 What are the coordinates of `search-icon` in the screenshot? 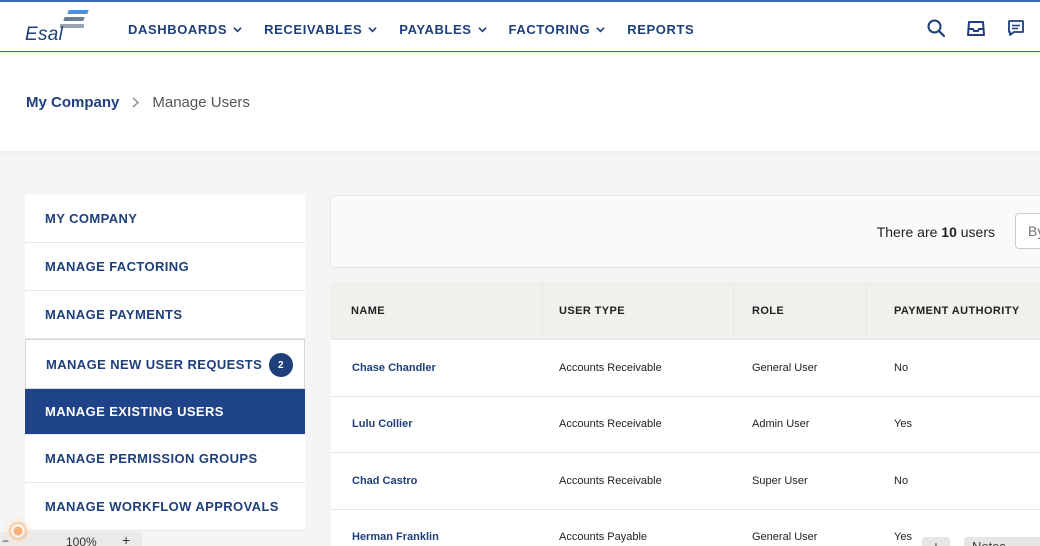 It's located at (936, 28).